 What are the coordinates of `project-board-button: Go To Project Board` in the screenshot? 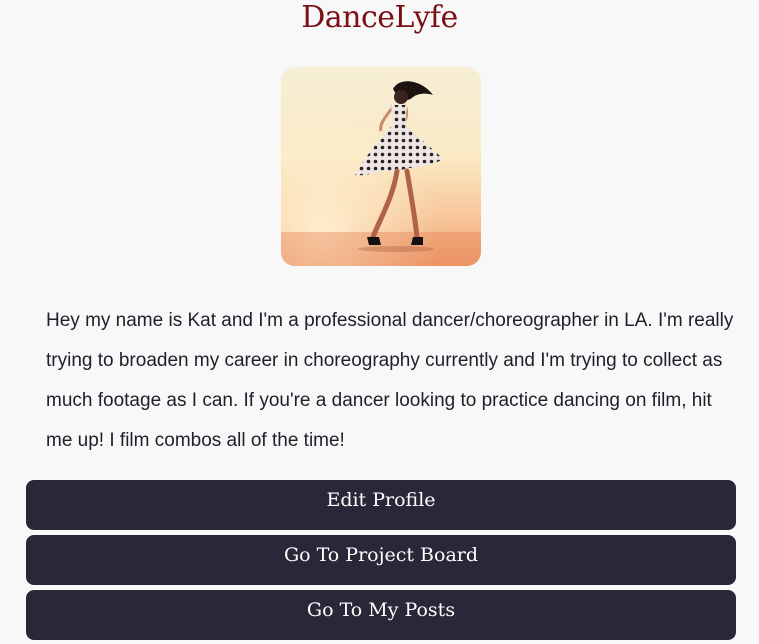 It's located at (381, 560).